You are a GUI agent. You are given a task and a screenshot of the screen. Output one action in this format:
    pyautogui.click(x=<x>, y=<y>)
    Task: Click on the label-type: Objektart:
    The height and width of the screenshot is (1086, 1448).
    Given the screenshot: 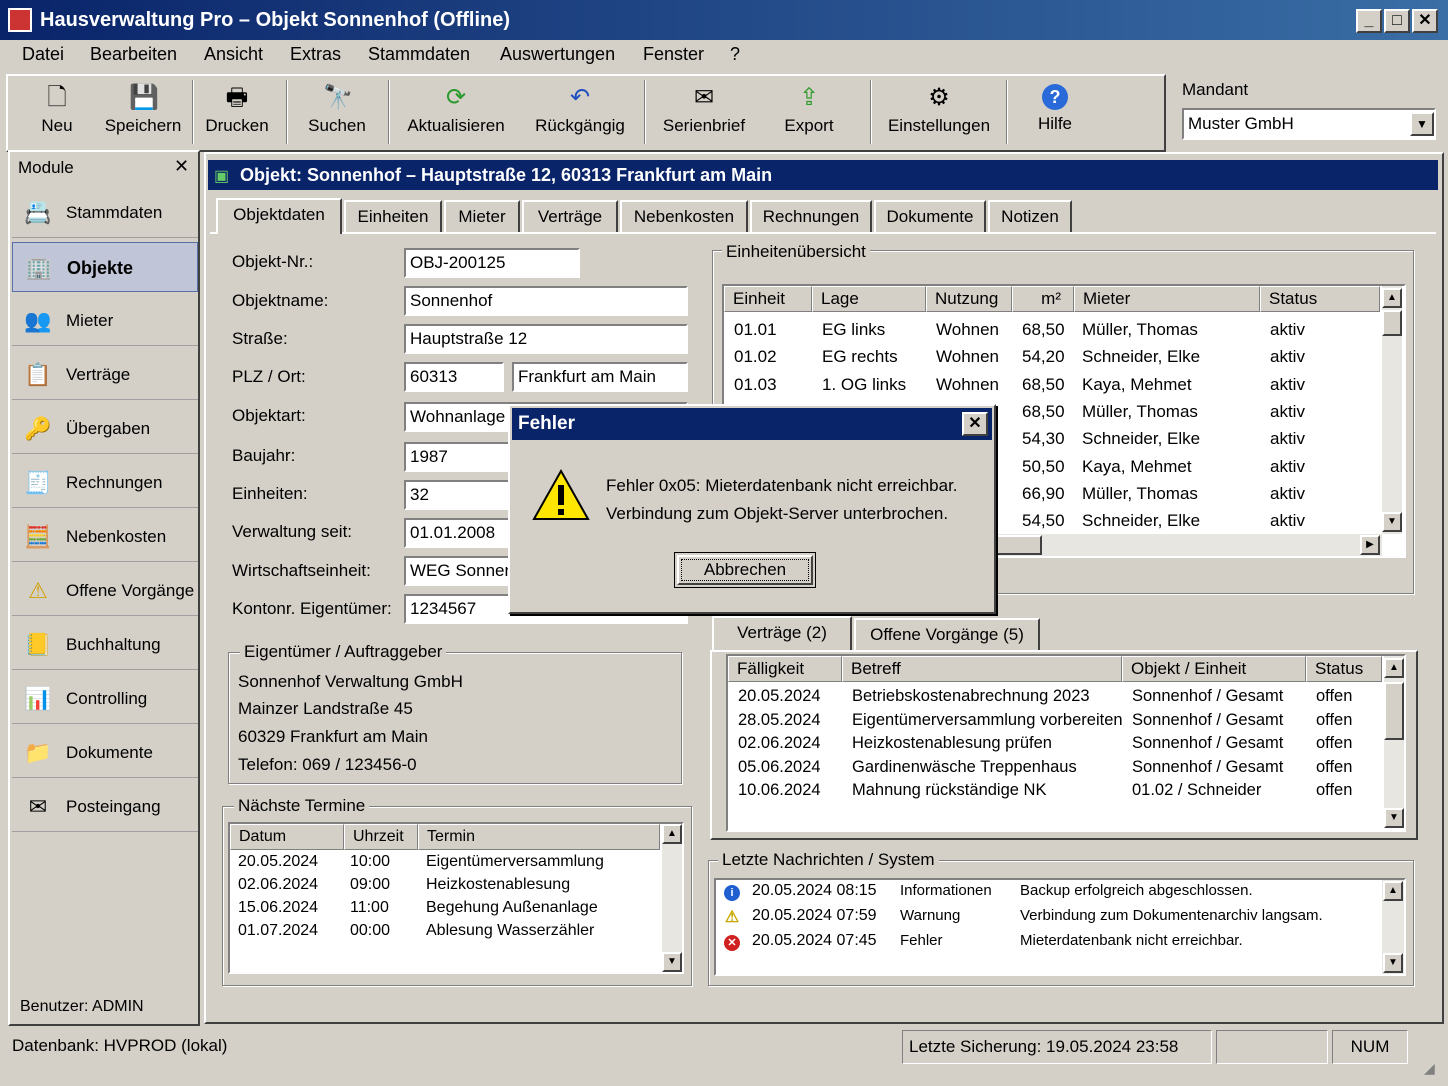 What is the action you would take?
    pyautogui.click(x=269, y=415)
    